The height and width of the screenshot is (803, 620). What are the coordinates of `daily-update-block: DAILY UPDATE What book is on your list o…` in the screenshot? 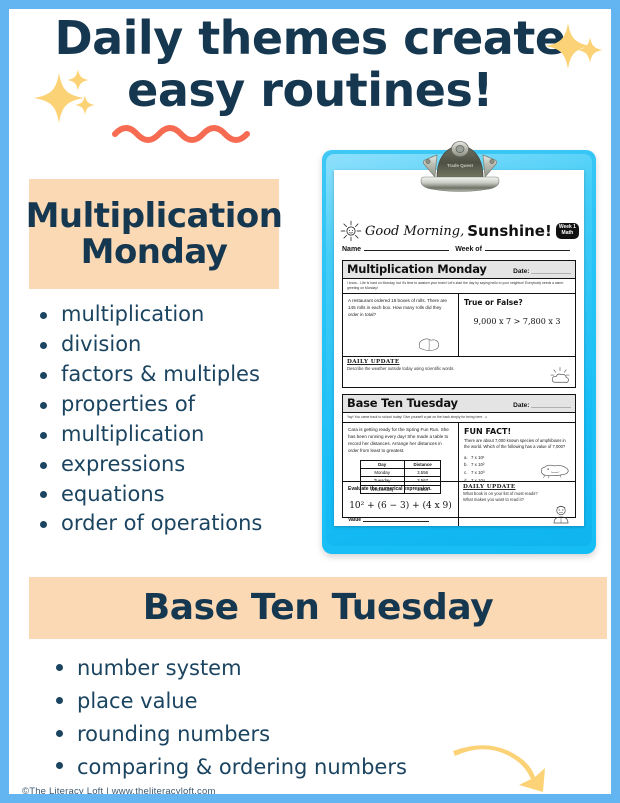 It's located at (517, 504).